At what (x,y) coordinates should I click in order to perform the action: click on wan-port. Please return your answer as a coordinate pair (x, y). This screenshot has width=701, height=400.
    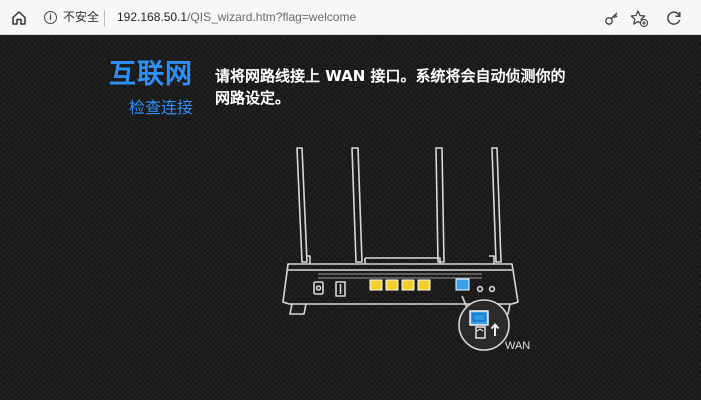
    Looking at the image, I should click on (462, 284).